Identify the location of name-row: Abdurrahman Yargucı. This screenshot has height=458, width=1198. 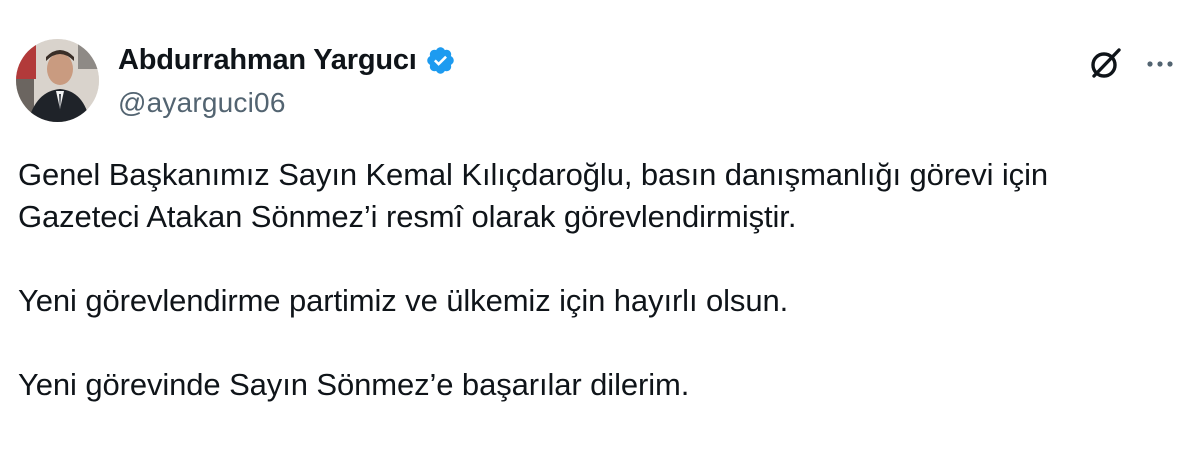
(287, 60).